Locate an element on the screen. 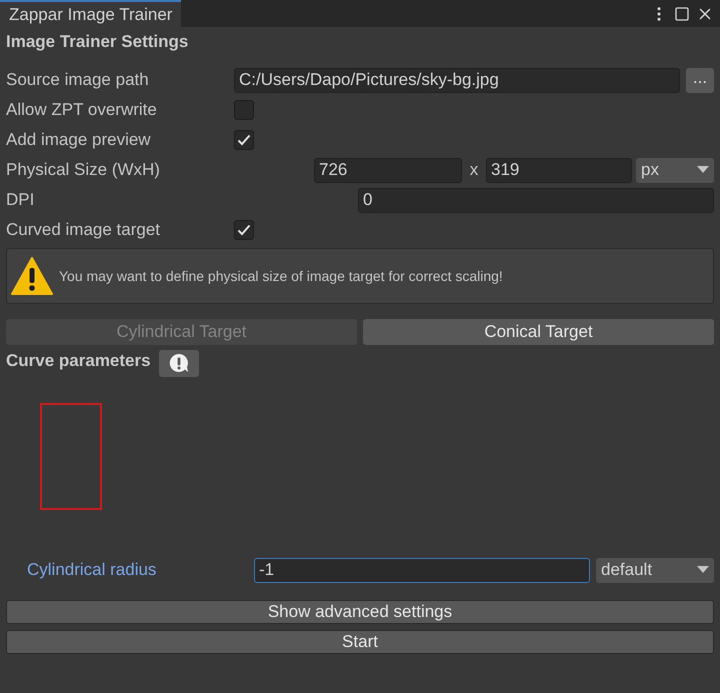  size-separator: x is located at coordinates (474, 170).